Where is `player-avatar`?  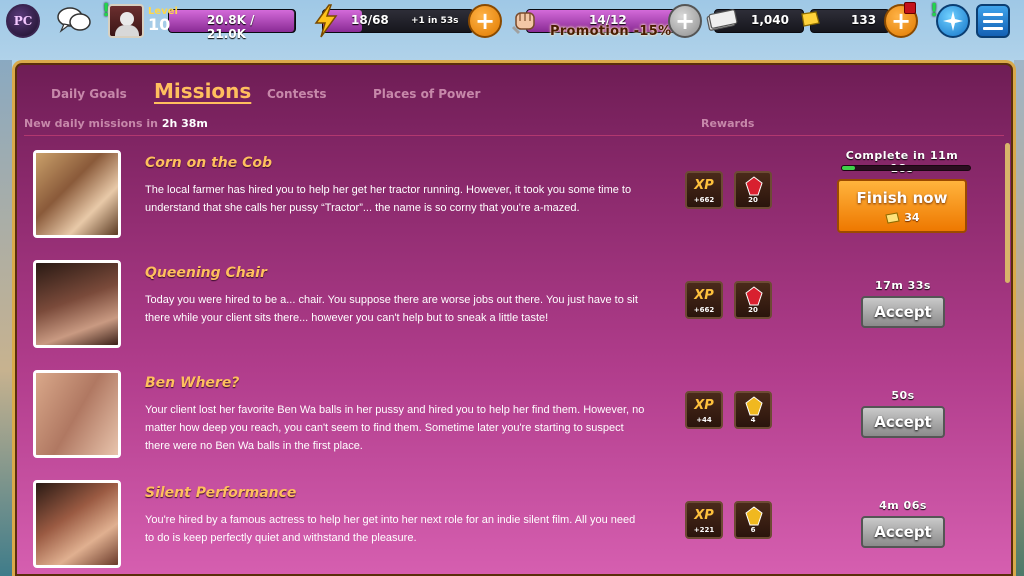
player-avatar is located at coordinates (126, 21).